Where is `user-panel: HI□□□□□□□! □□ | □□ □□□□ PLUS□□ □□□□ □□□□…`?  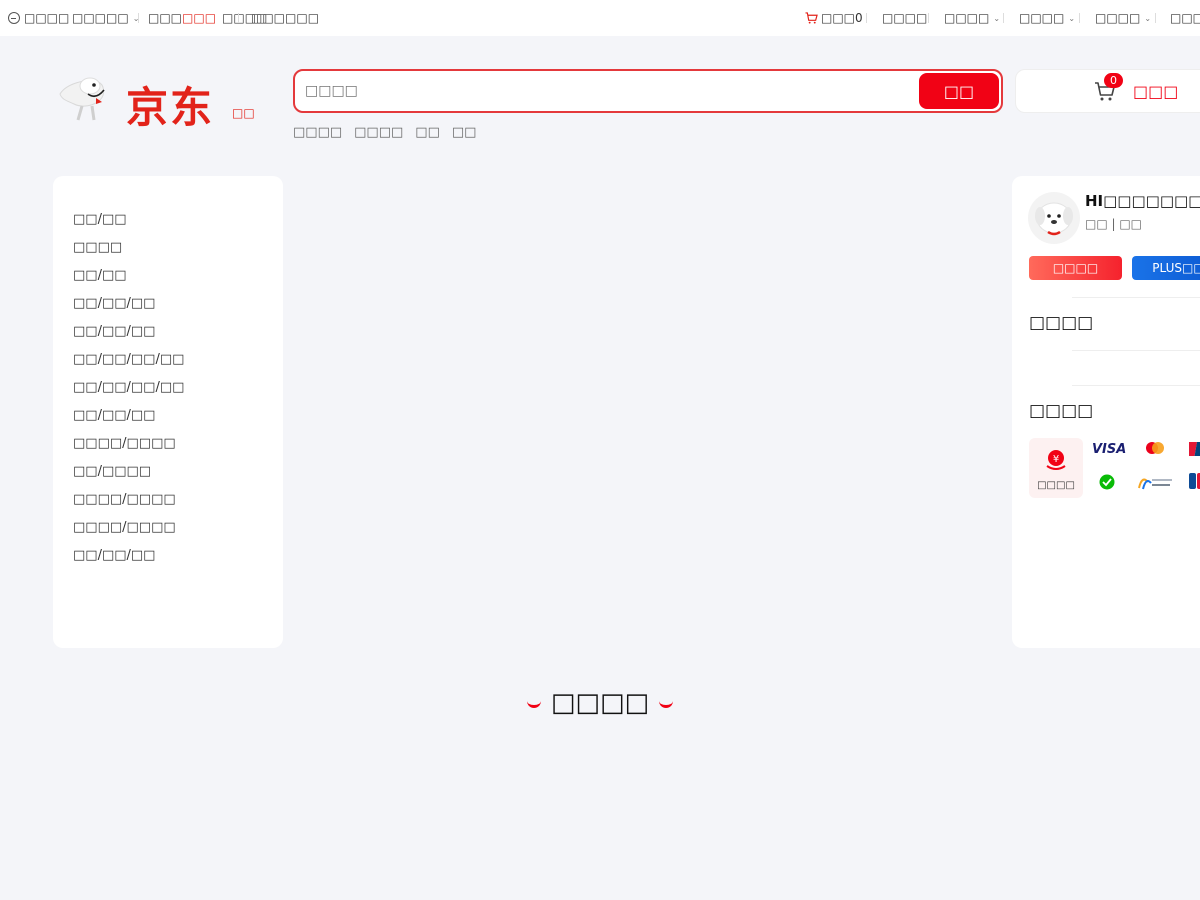
user-panel: HI□□□□□□□! □□ | □□ □□□□ PLUS□□ □□□□ □□□□… is located at coordinates (1106, 412).